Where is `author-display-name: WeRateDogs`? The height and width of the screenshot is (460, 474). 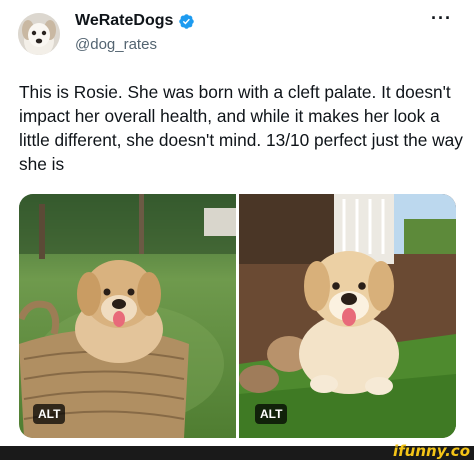 author-display-name: WeRateDogs is located at coordinates (124, 21).